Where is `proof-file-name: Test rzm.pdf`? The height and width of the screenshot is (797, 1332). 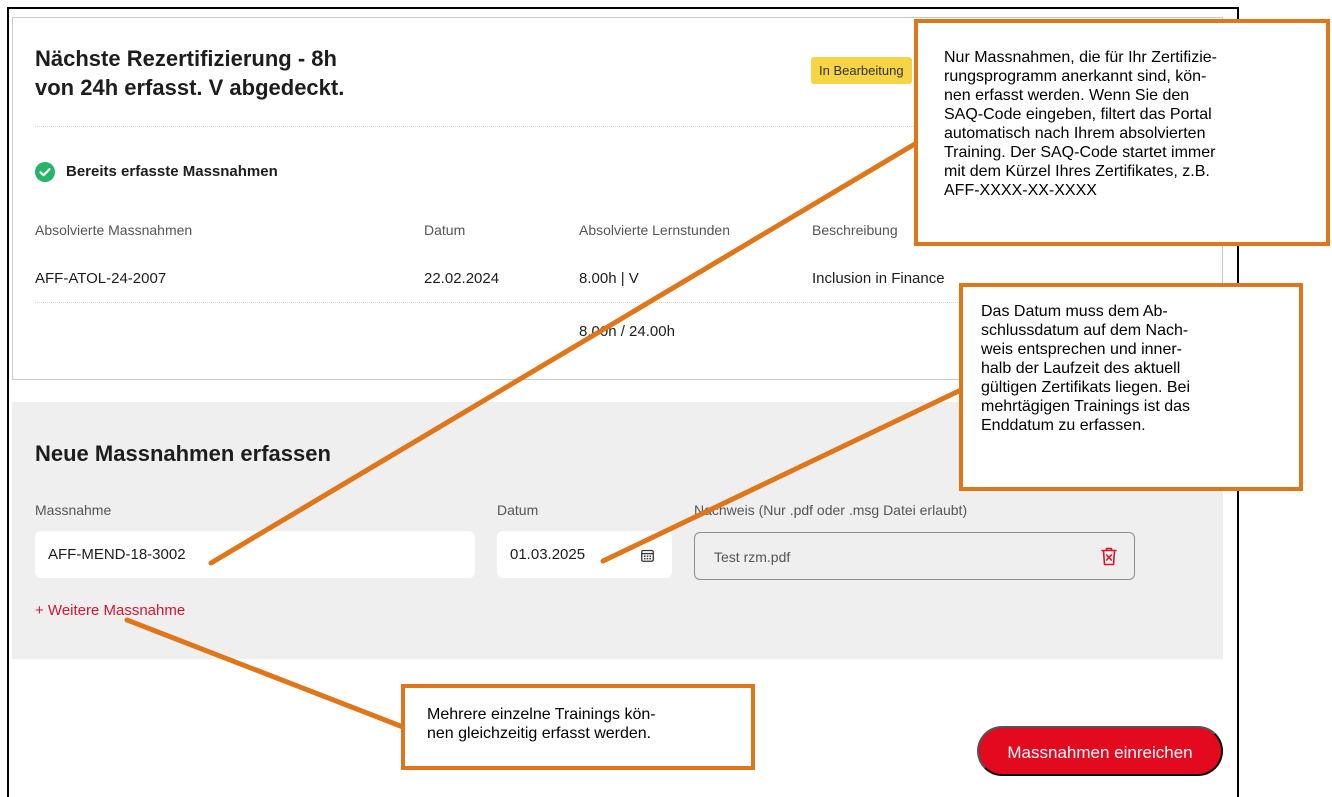
proof-file-name: Test rzm.pdf is located at coordinates (752, 557).